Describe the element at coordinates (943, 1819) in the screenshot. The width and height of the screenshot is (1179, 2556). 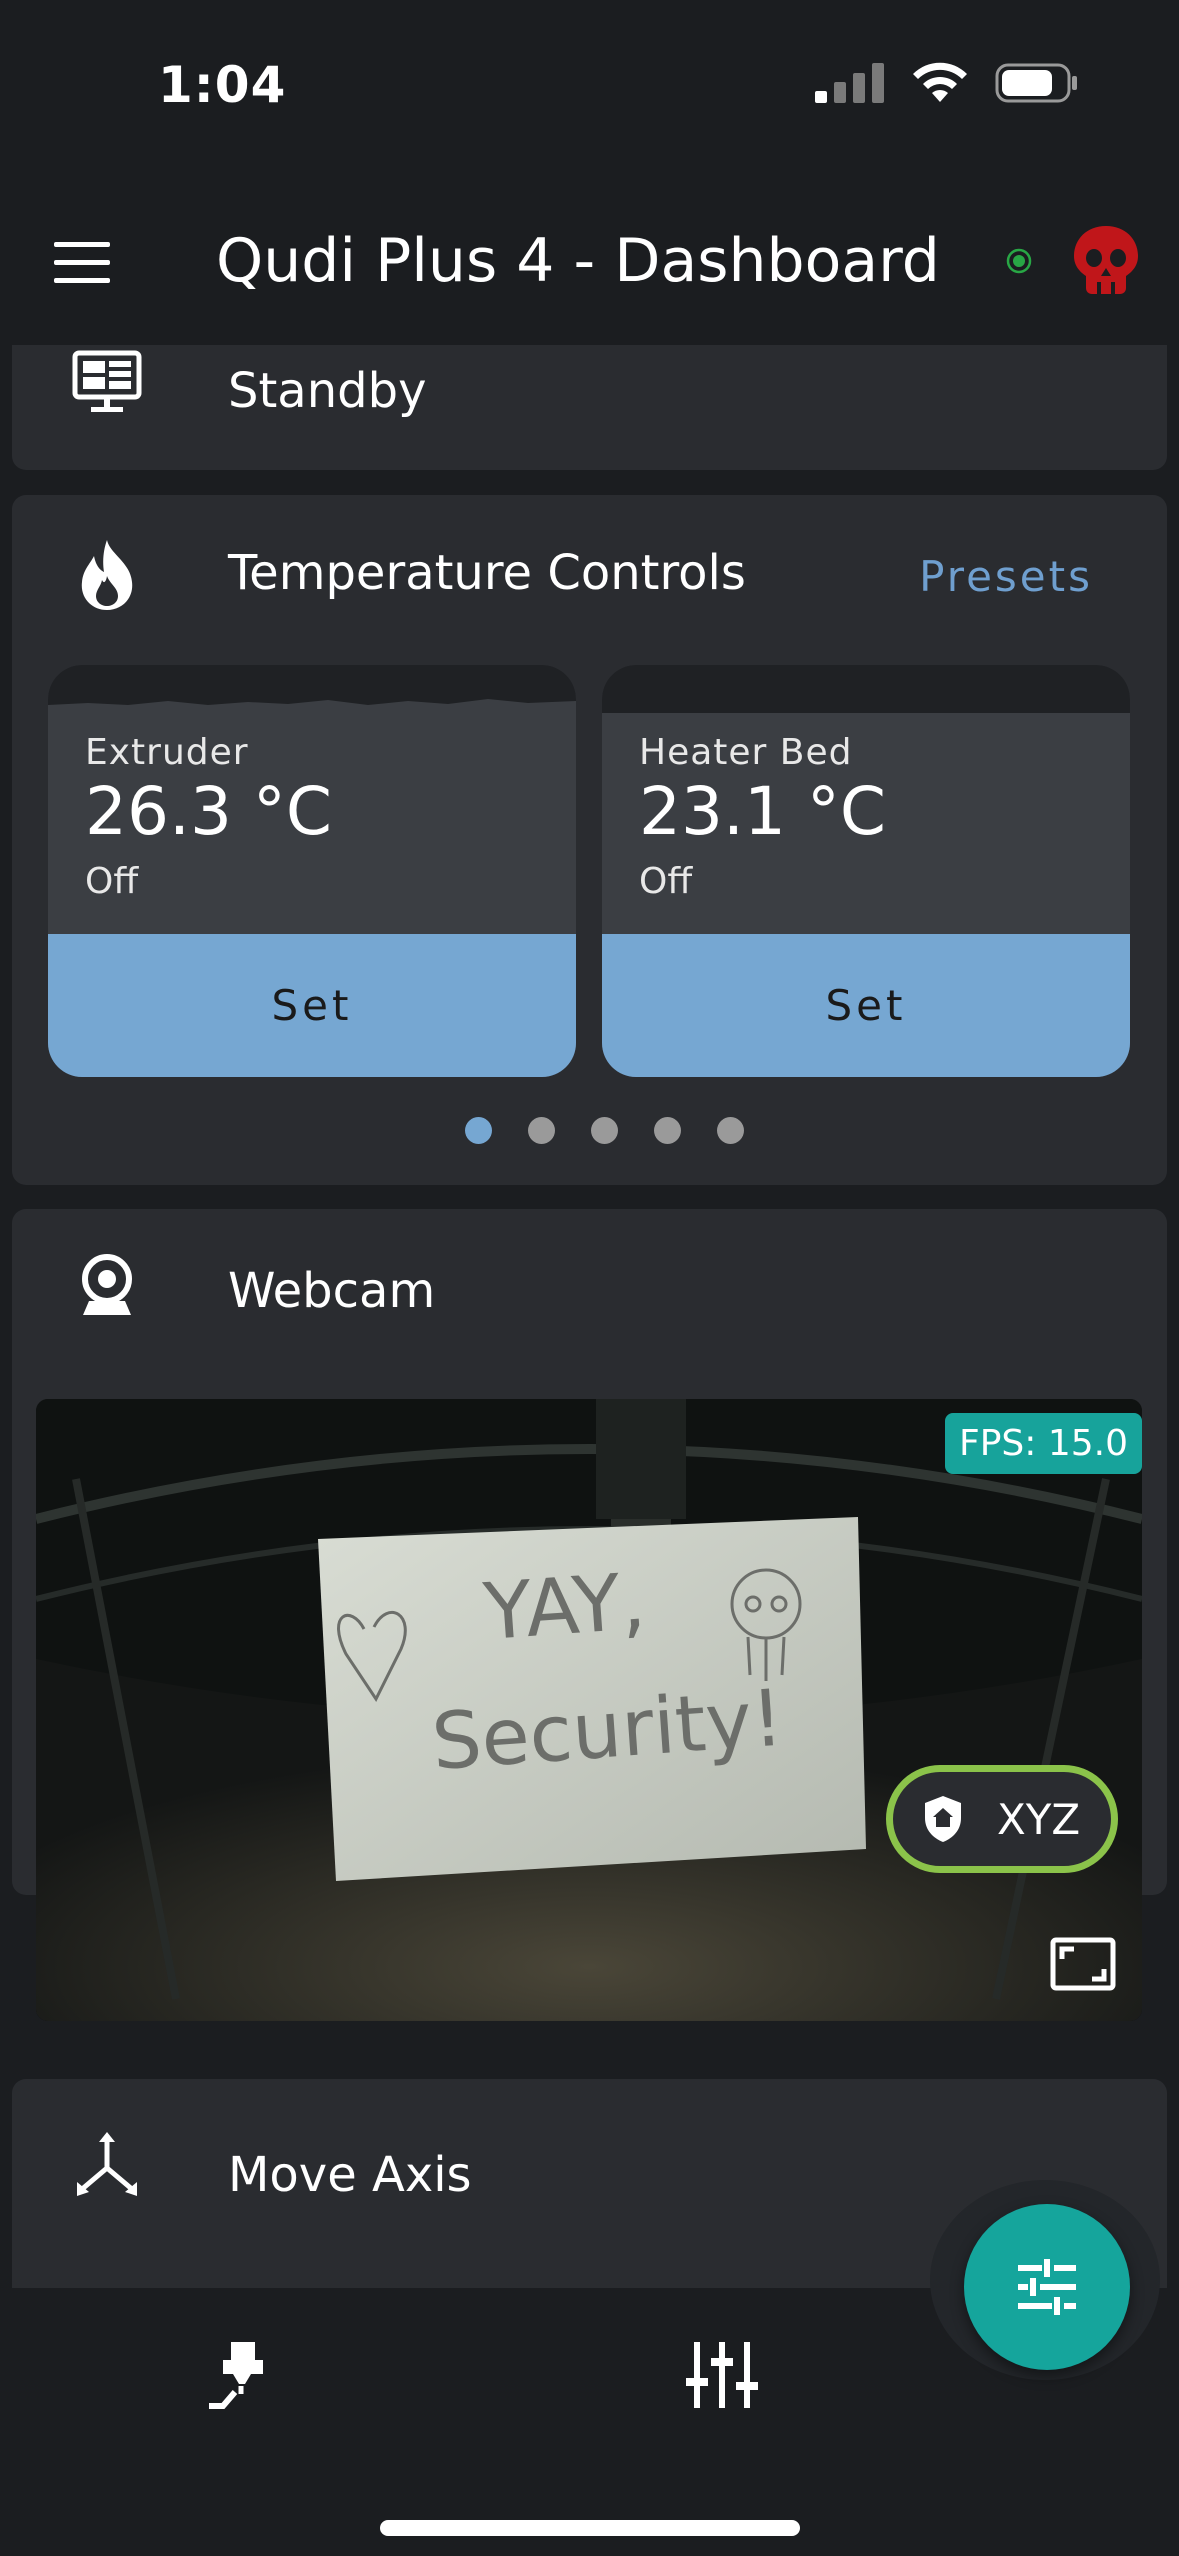
I see `home-shield-icon` at that location.